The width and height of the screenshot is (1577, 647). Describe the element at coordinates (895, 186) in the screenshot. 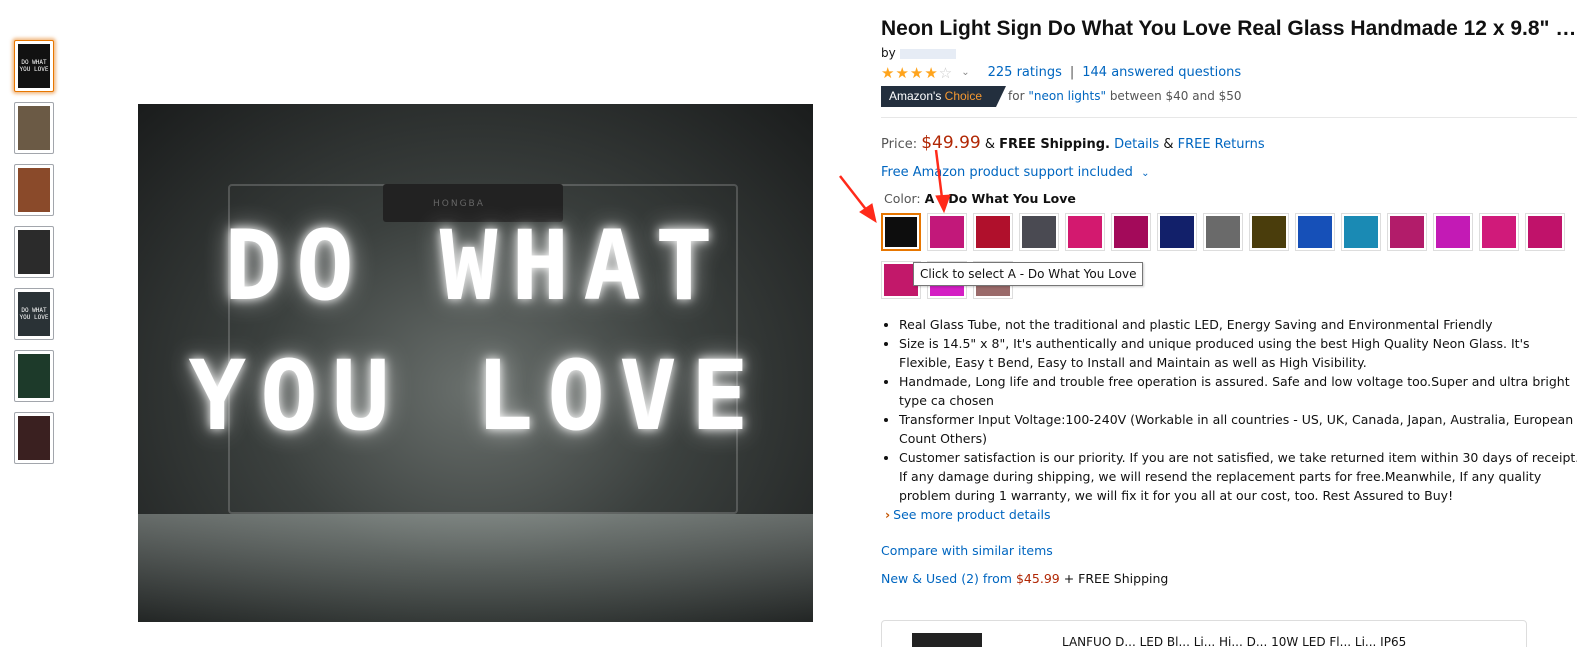

I see `annotation-arrows` at that location.